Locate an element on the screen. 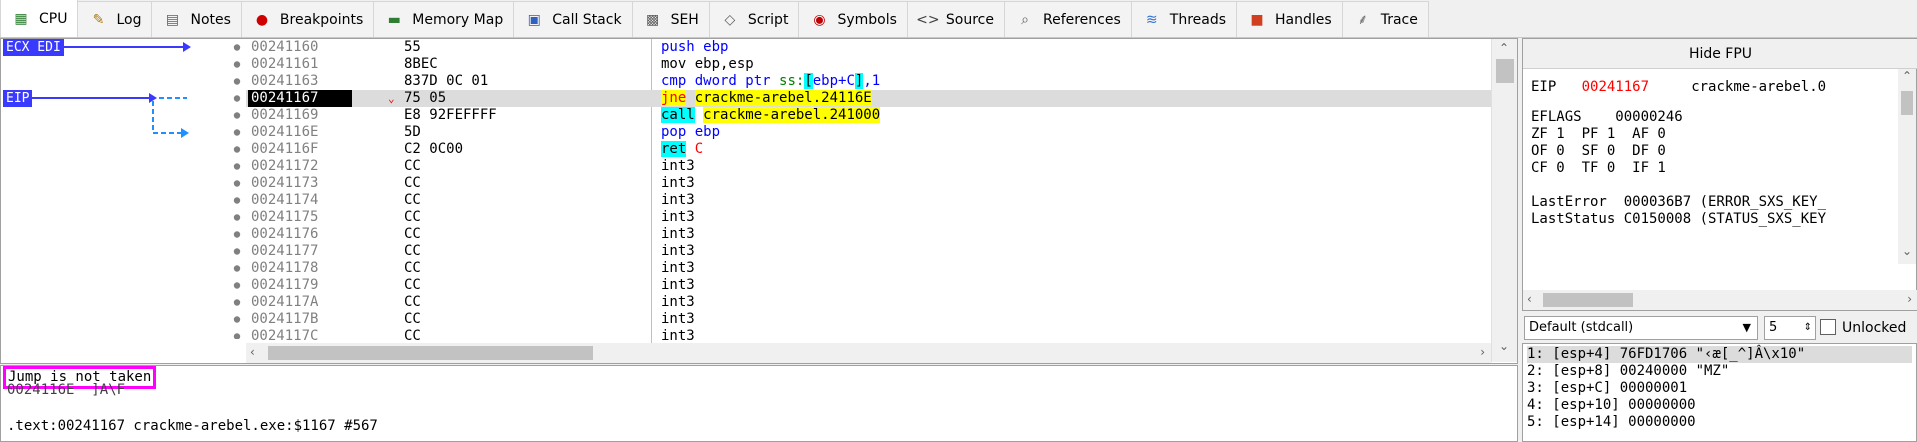 The height and width of the screenshot is (442, 1917). disasm-row: 0024116E 5D pop ebp is located at coordinates (868, 132).